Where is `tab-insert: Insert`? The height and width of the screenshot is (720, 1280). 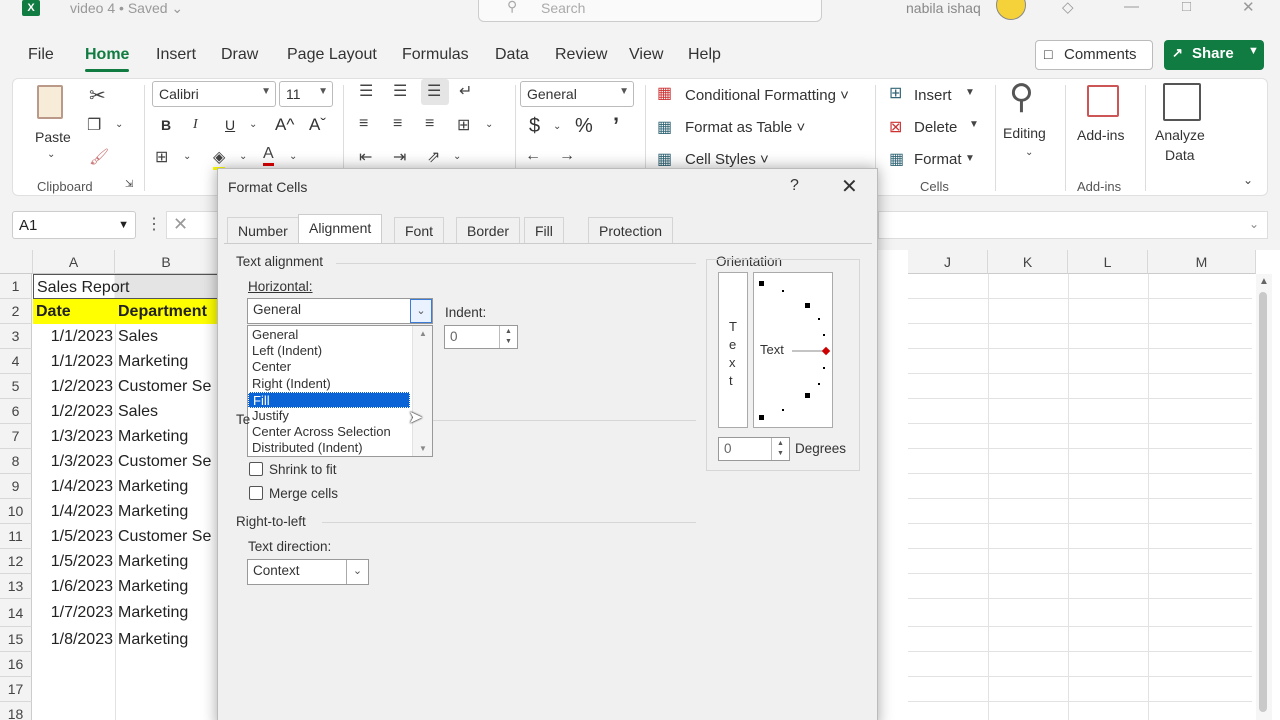
tab-insert: Insert is located at coordinates (176, 55).